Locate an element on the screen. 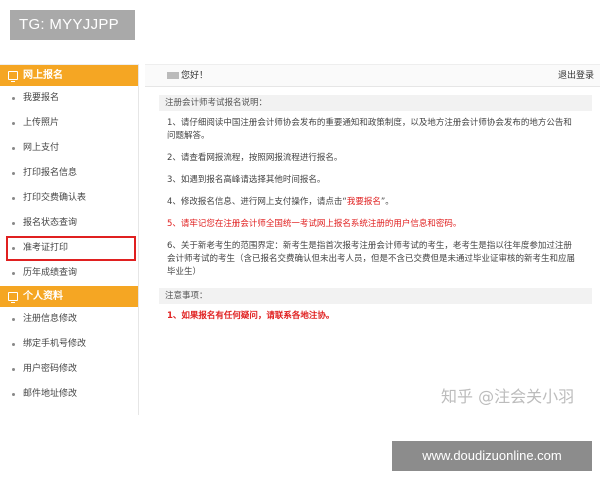  attention-item: 1、如果报名有任何疑问，请联系各地注协。 is located at coordinates (251, 316).